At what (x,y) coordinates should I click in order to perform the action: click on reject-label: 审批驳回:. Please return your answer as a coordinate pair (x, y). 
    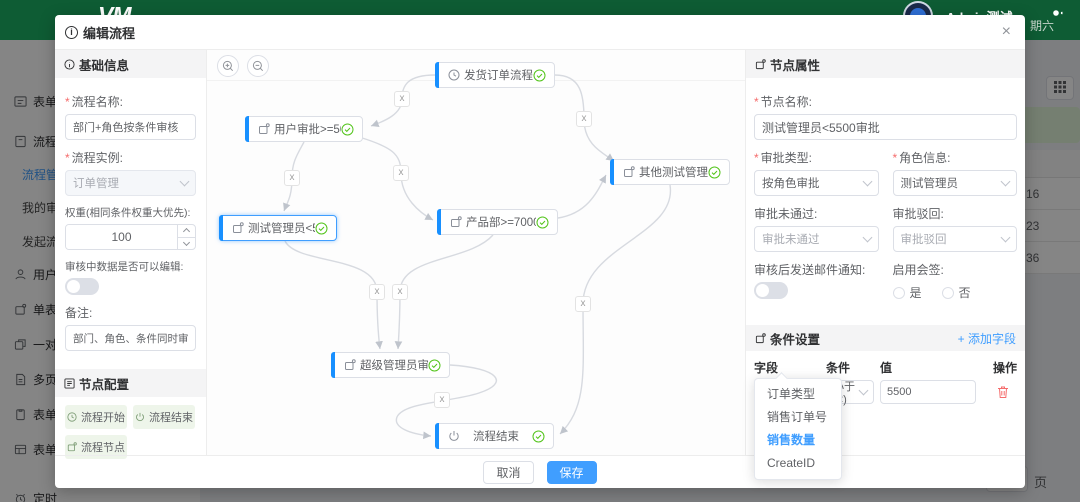
    Looking at the image, I should click on (918, 214).